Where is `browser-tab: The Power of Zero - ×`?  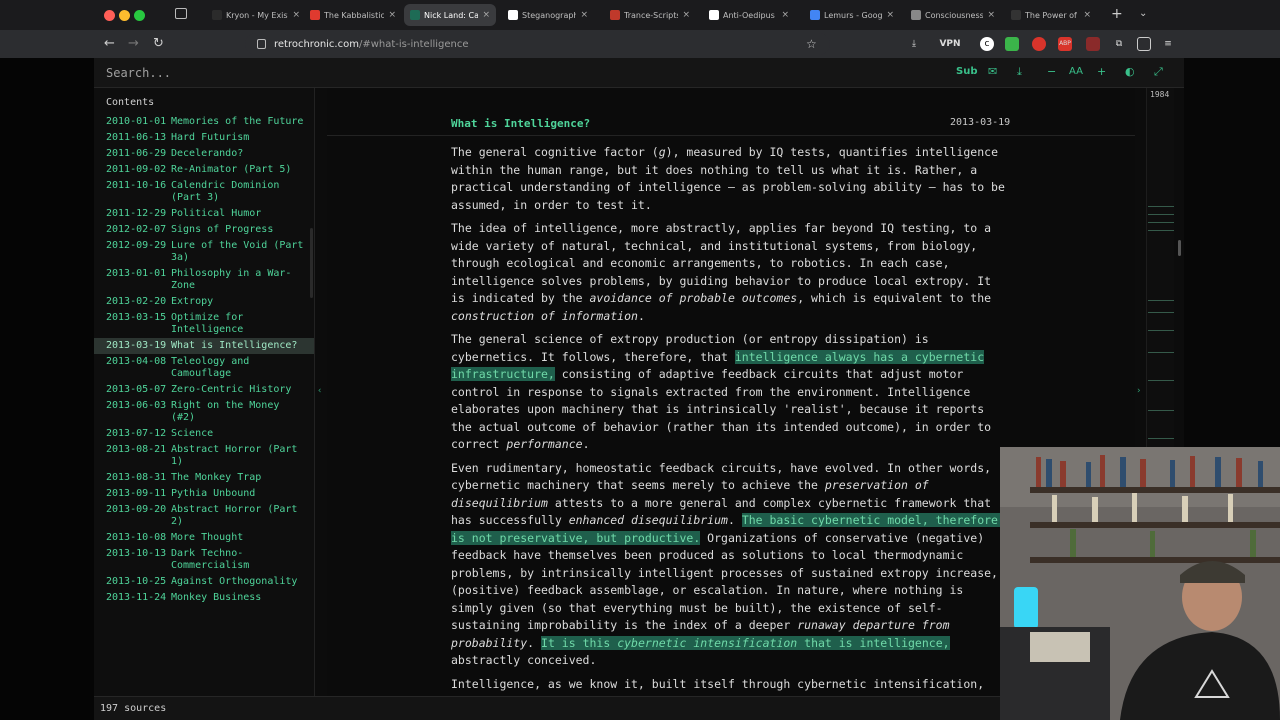
browser-tab: The Power of Zero - × is located at coordinates (1051, 15).